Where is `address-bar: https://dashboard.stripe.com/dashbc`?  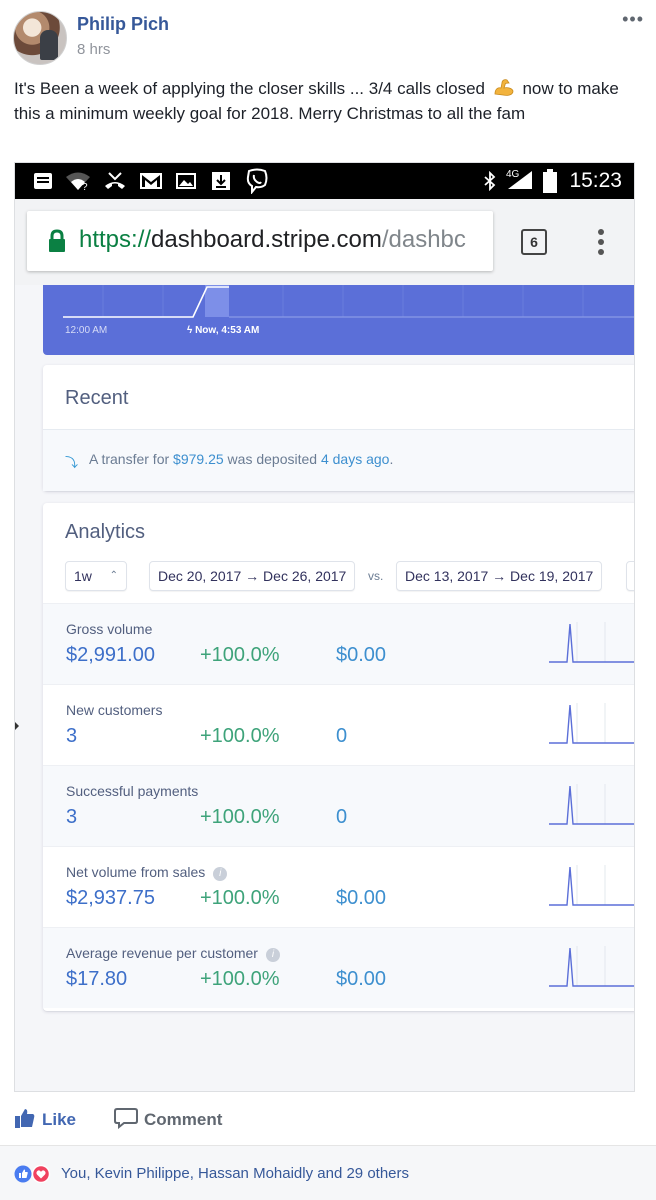
address-bar: https://dashboard.stripe.com/dashbc is located at coordinates (260, 241).